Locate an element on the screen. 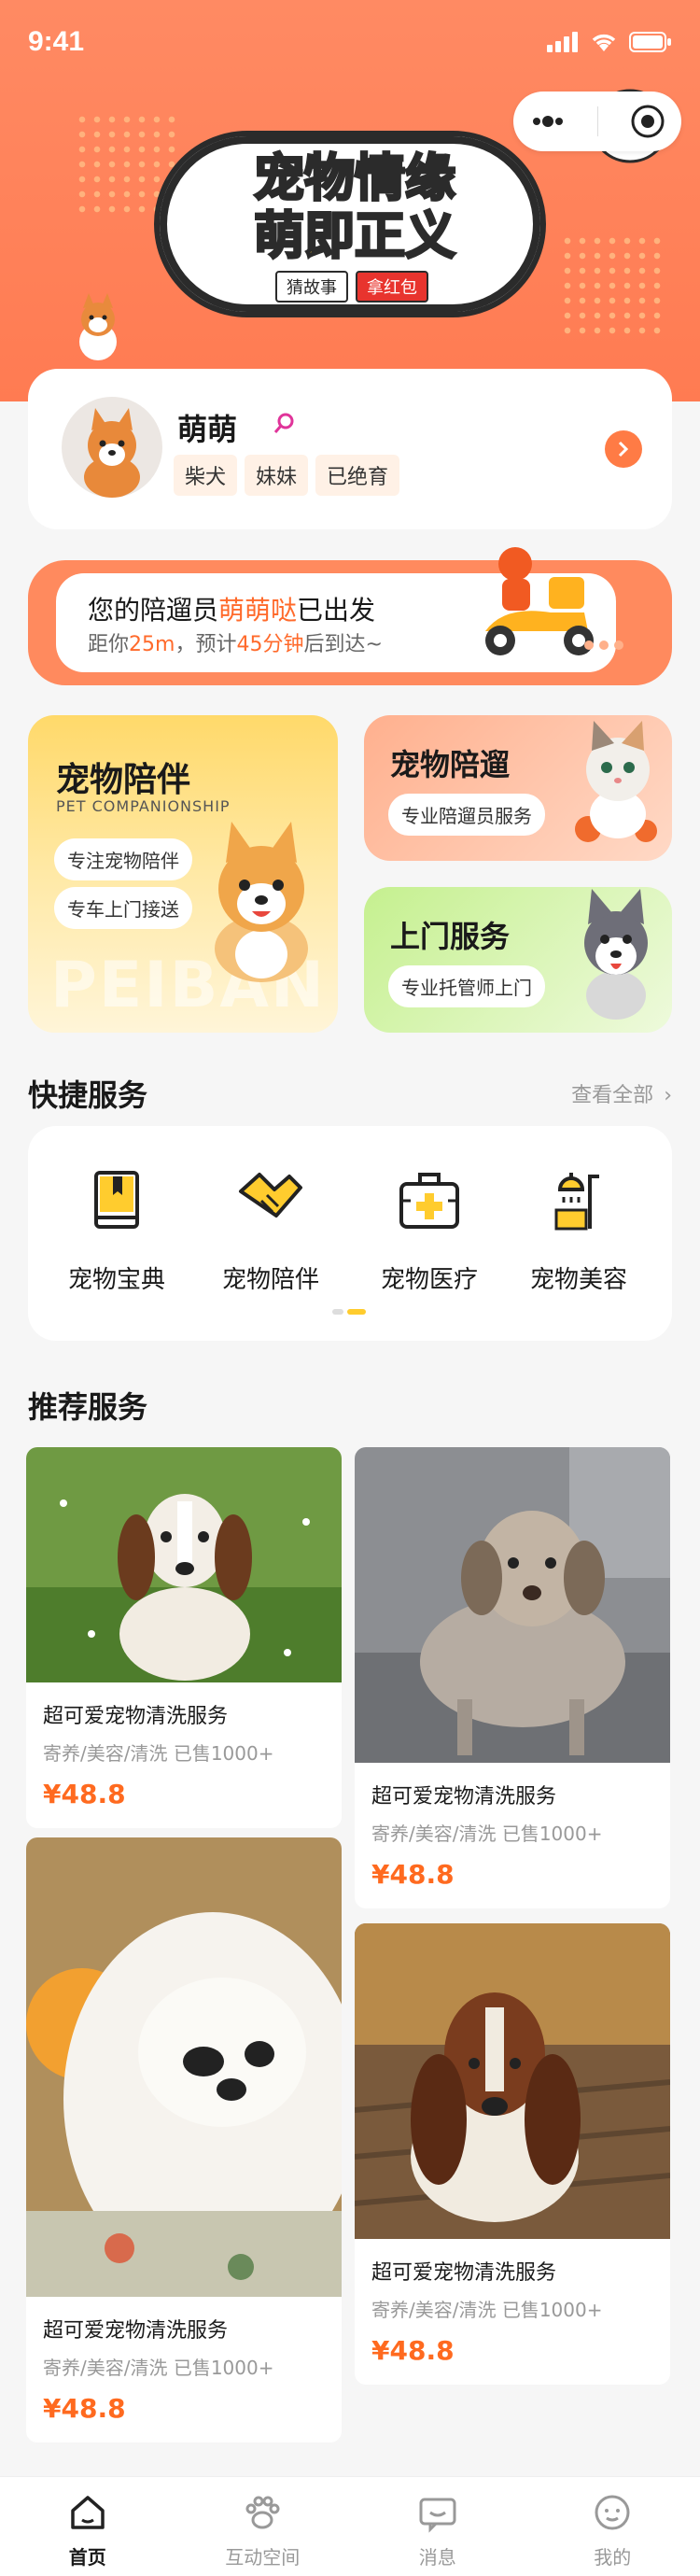 The height and width of the screenshot is (2576, 700). pet-avatar is located at coordinates (112, 448).